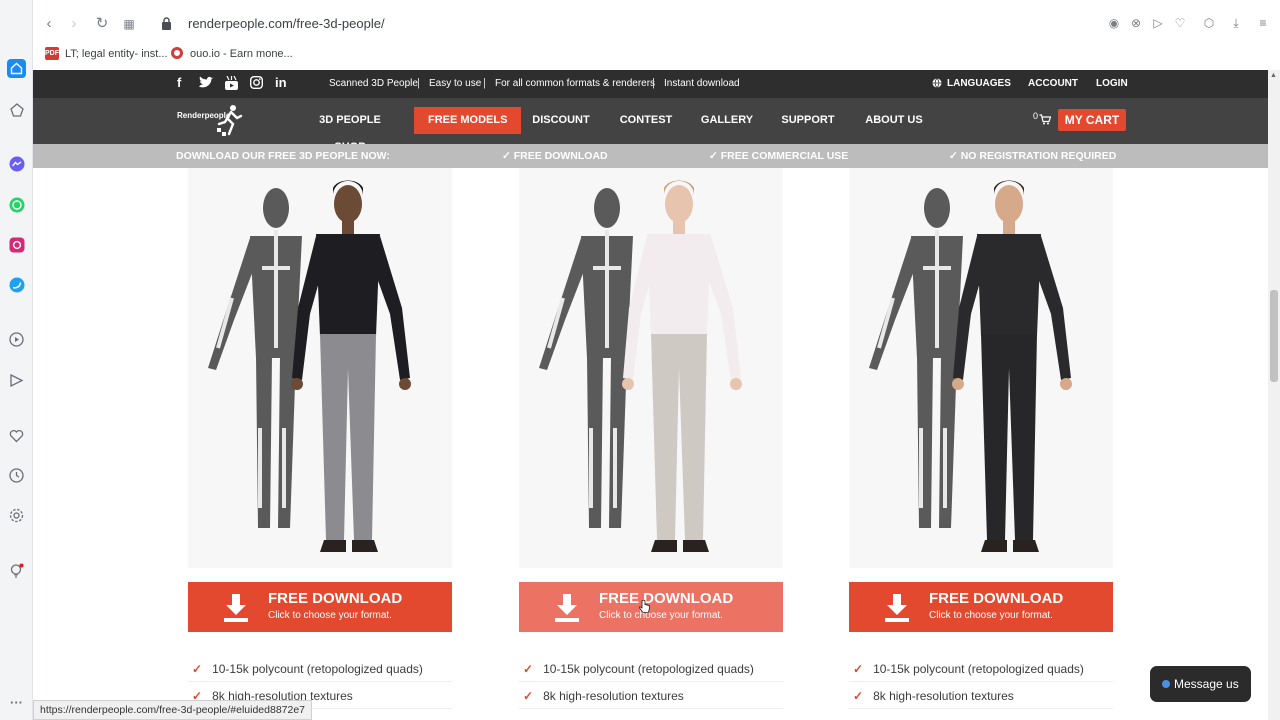 The height and width of the screenshot is (720, 1280). I want to click on send-icon: ▷, so click(1158, 23).